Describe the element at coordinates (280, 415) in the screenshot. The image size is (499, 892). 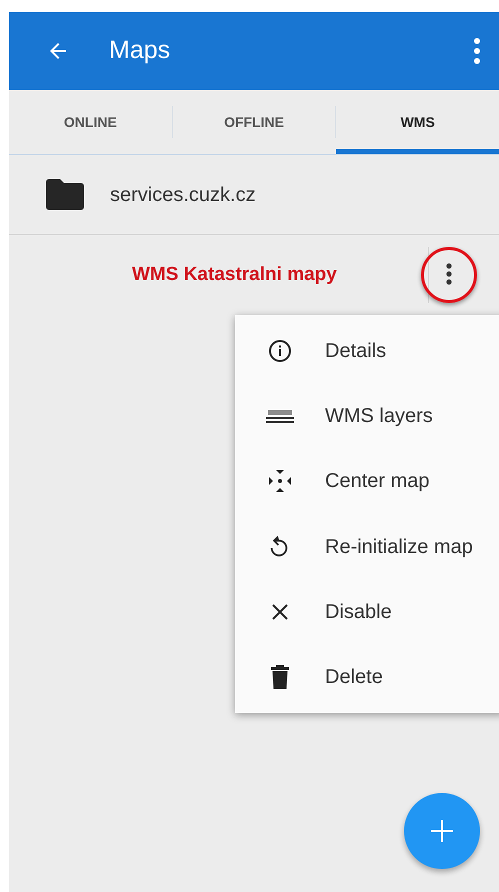
I see `layers-icon` at that location.